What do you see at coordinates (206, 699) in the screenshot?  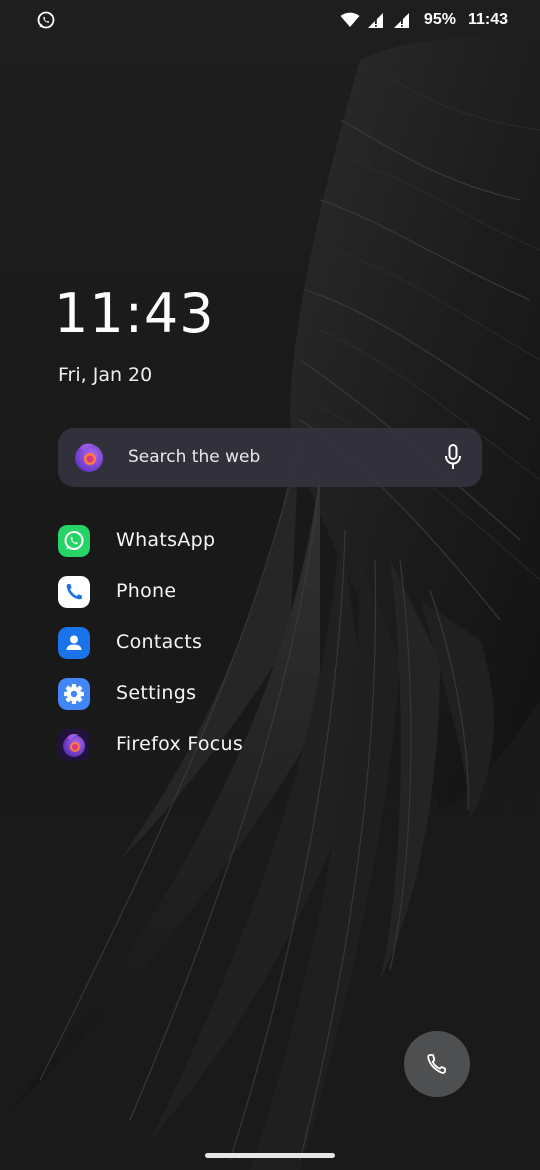 I see `app-item-settings: Settings` at bounding box center [206, 699].